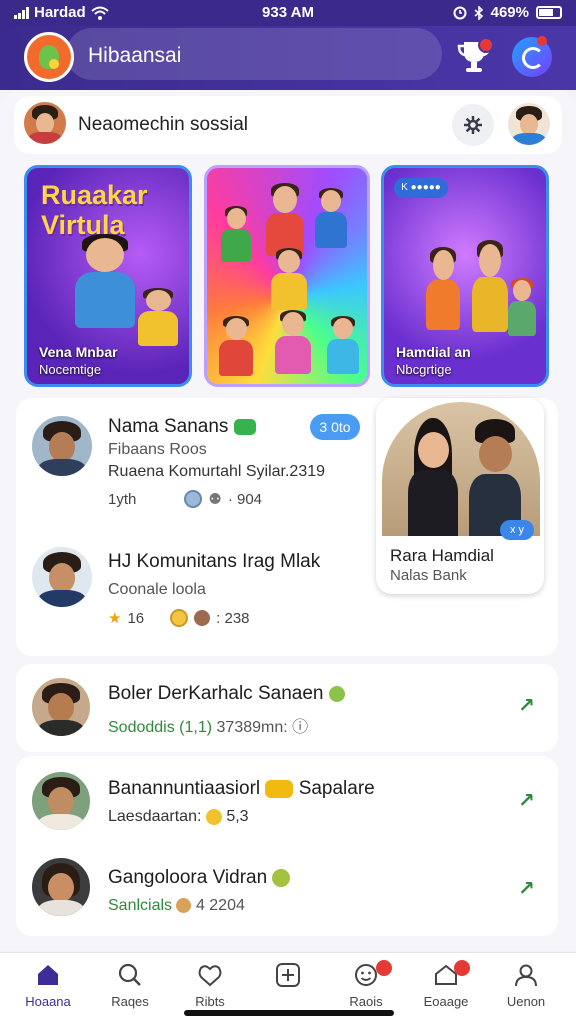 The image size is (576, 1024). I want to click on nav-home: Hoaana, so click(48, 985).